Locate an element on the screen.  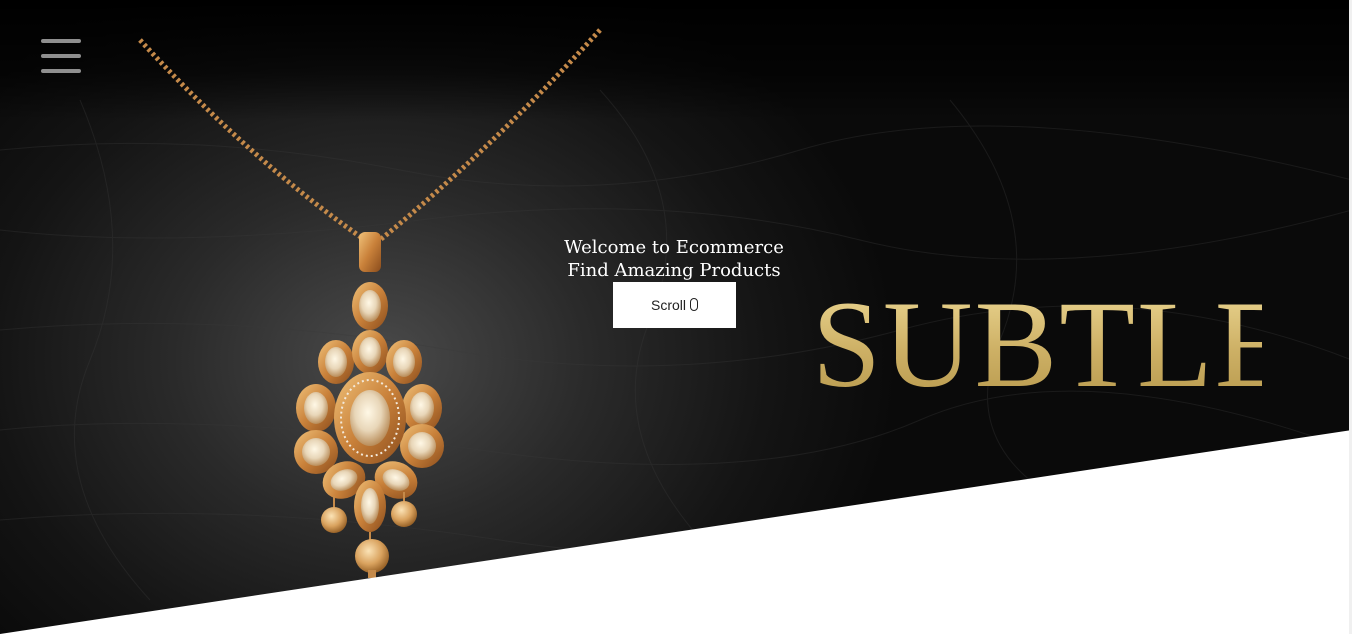
mouse-icon is located at coordinates (694, 304).